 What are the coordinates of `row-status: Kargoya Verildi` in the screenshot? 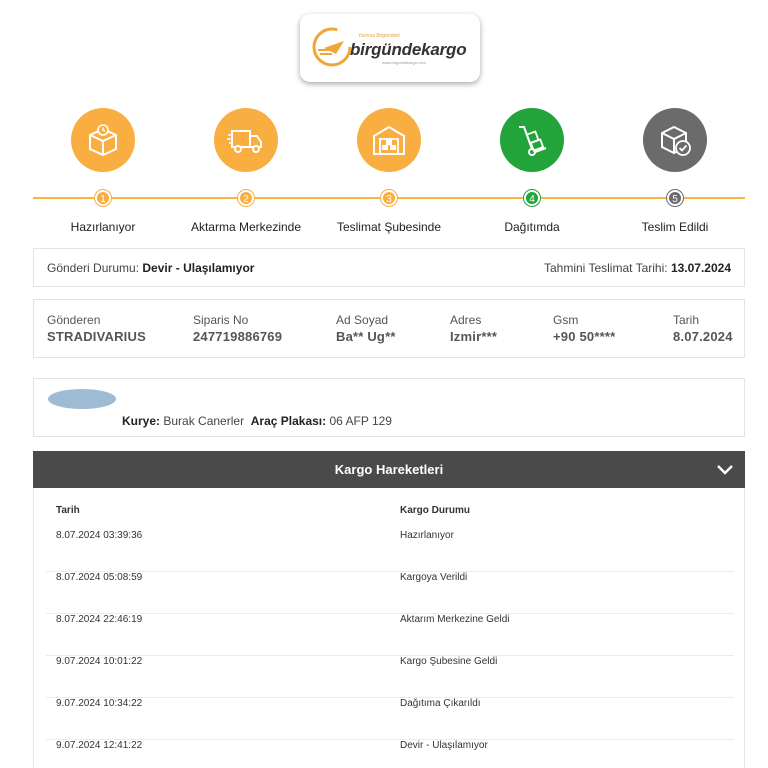 It's located at (434, 577).